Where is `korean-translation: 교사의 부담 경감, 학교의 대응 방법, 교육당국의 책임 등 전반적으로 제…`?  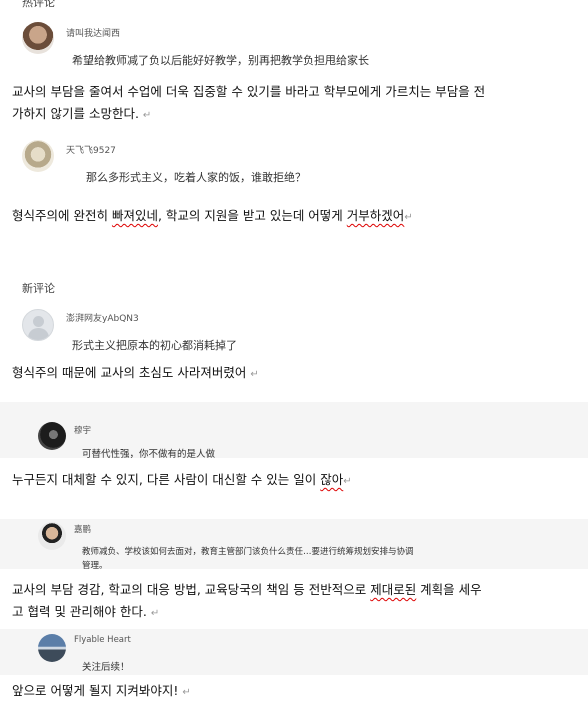
korean-translation: 교사의 부담 경감, 학교의 대응 방법, 교육당국의 책임 등 전반적으로 제… is located at coordinates (294, 604).